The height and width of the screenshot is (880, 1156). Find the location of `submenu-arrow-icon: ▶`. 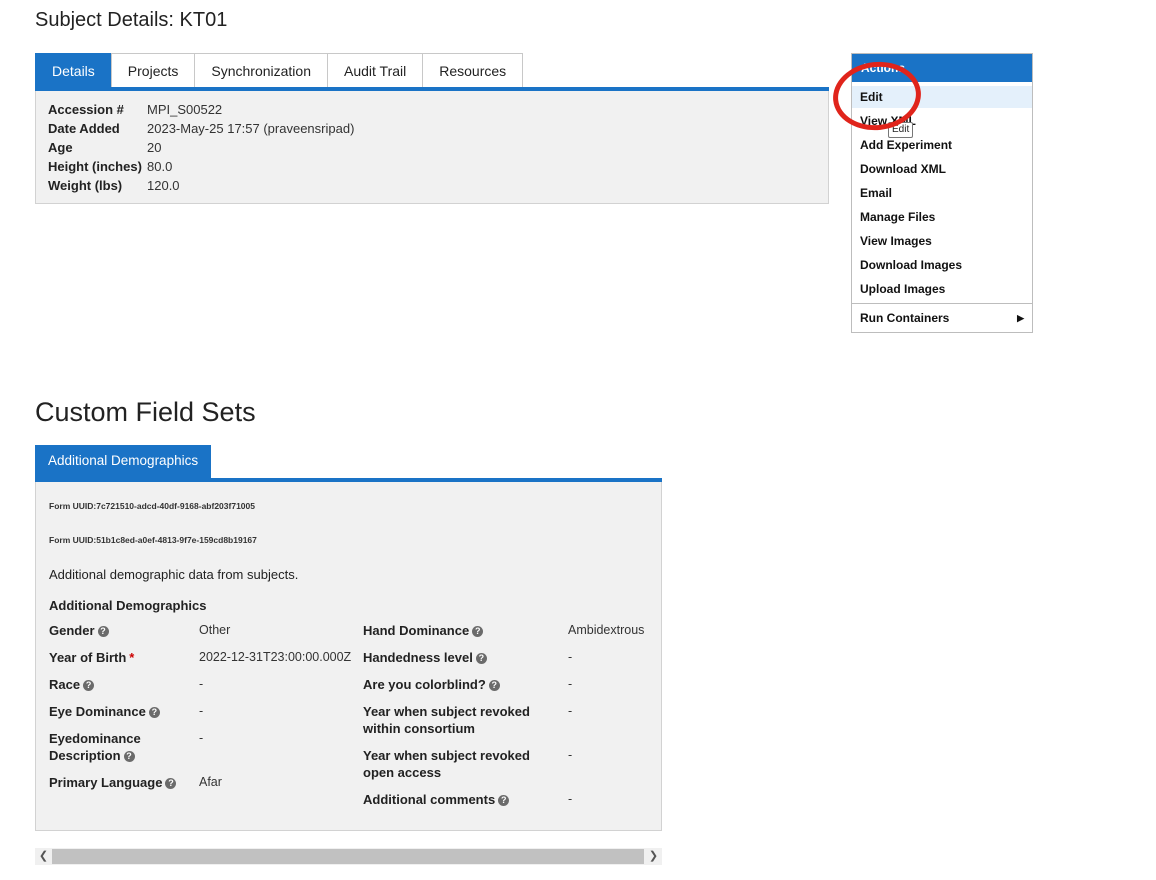

submenu-arrow-icon: ▶ is located at coordinates (1020, 318).